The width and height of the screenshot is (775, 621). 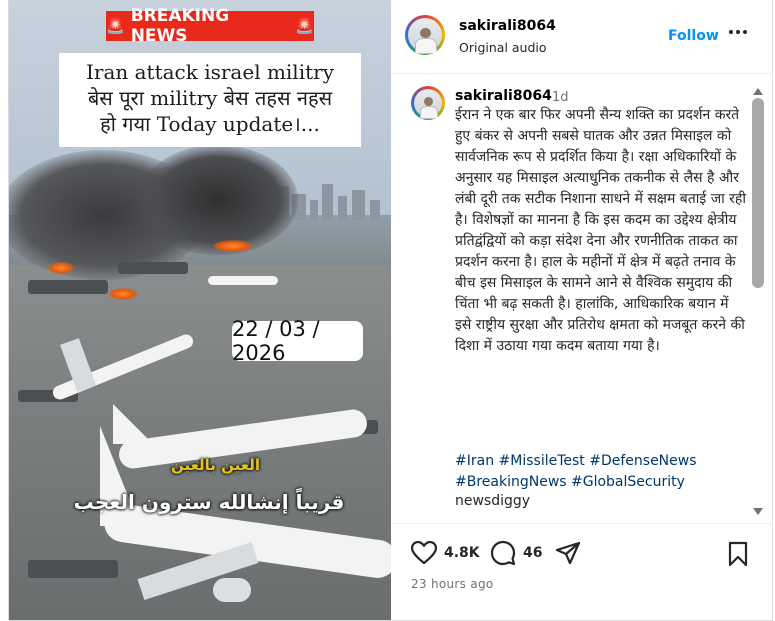 What do you see at coordinates (493, 501) in the screenshot?
I see `credit-text: newsdiggy` at bounding box center [493, 501].